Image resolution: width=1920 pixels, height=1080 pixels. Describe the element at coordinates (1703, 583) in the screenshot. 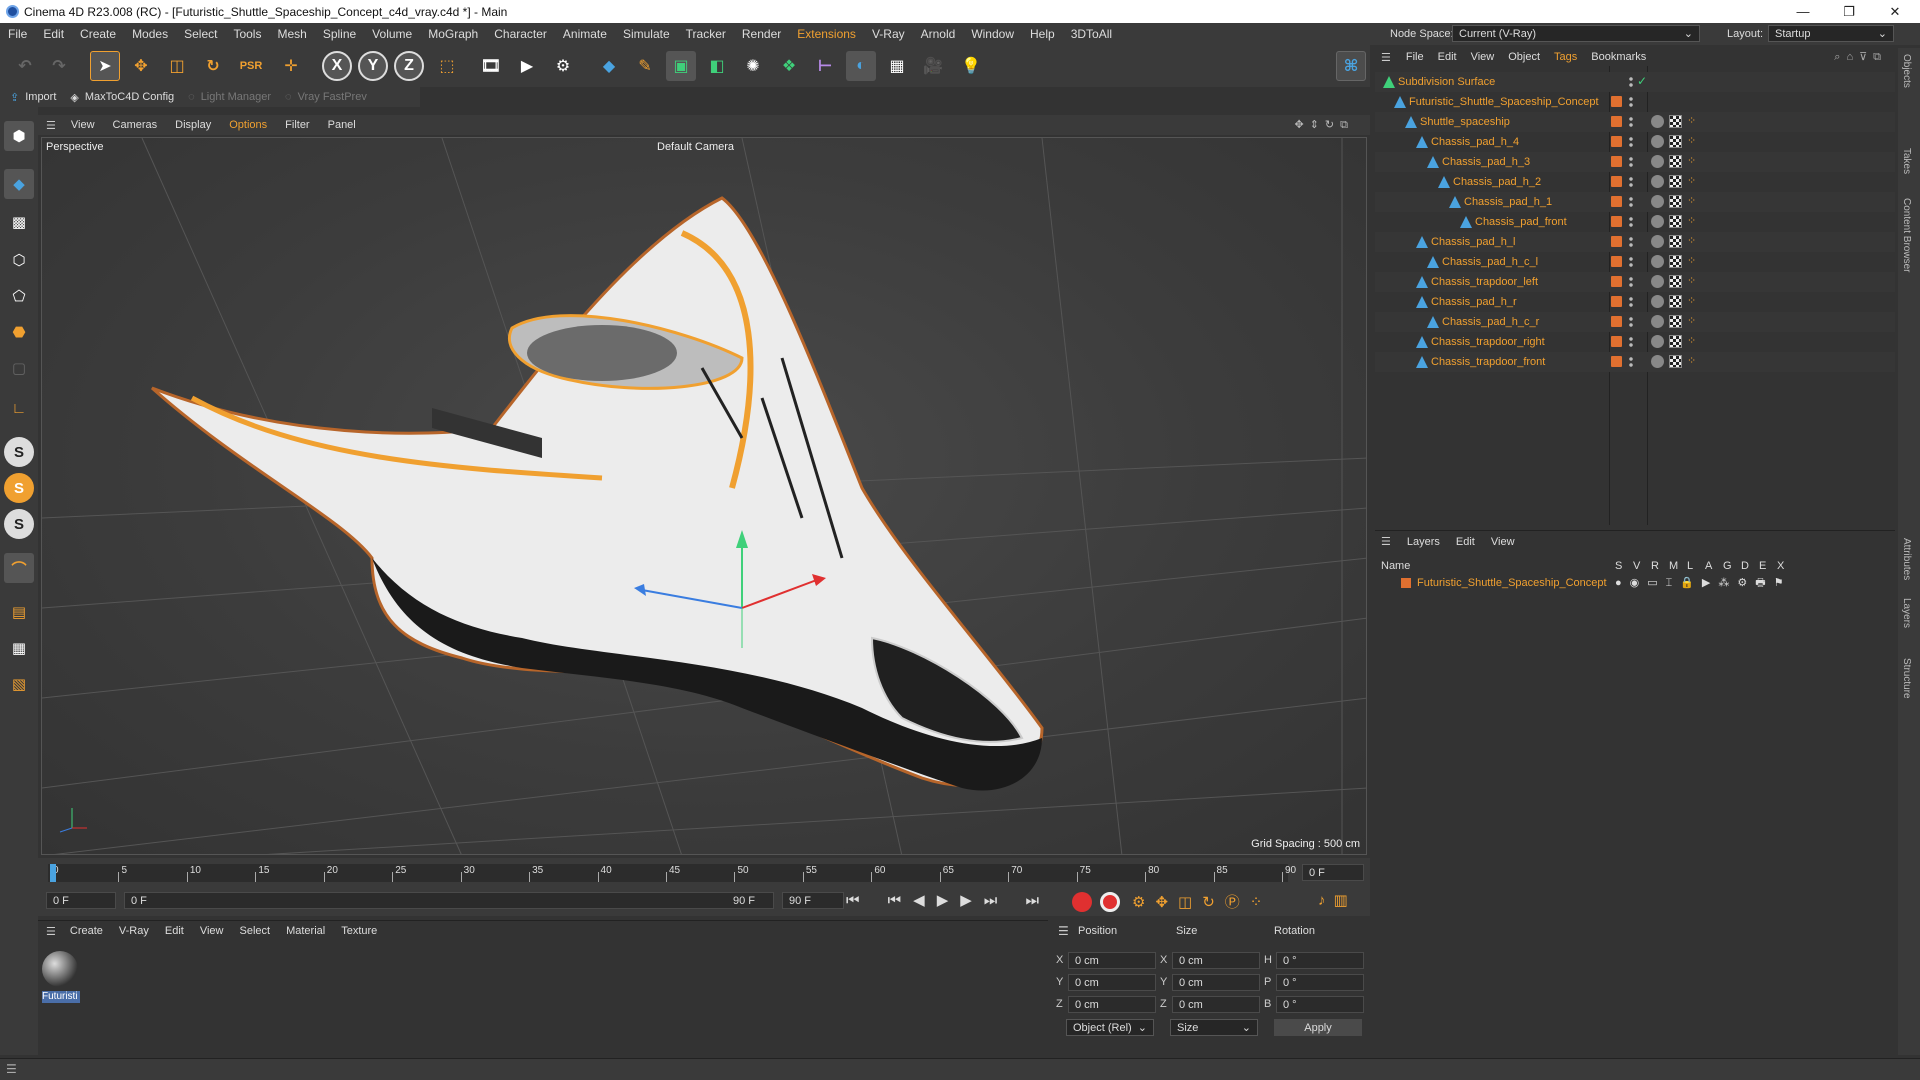

I see `layer-flag-toggles: ●◉▭⌶🔒▶⁂⚙🖶⚑` at that location.